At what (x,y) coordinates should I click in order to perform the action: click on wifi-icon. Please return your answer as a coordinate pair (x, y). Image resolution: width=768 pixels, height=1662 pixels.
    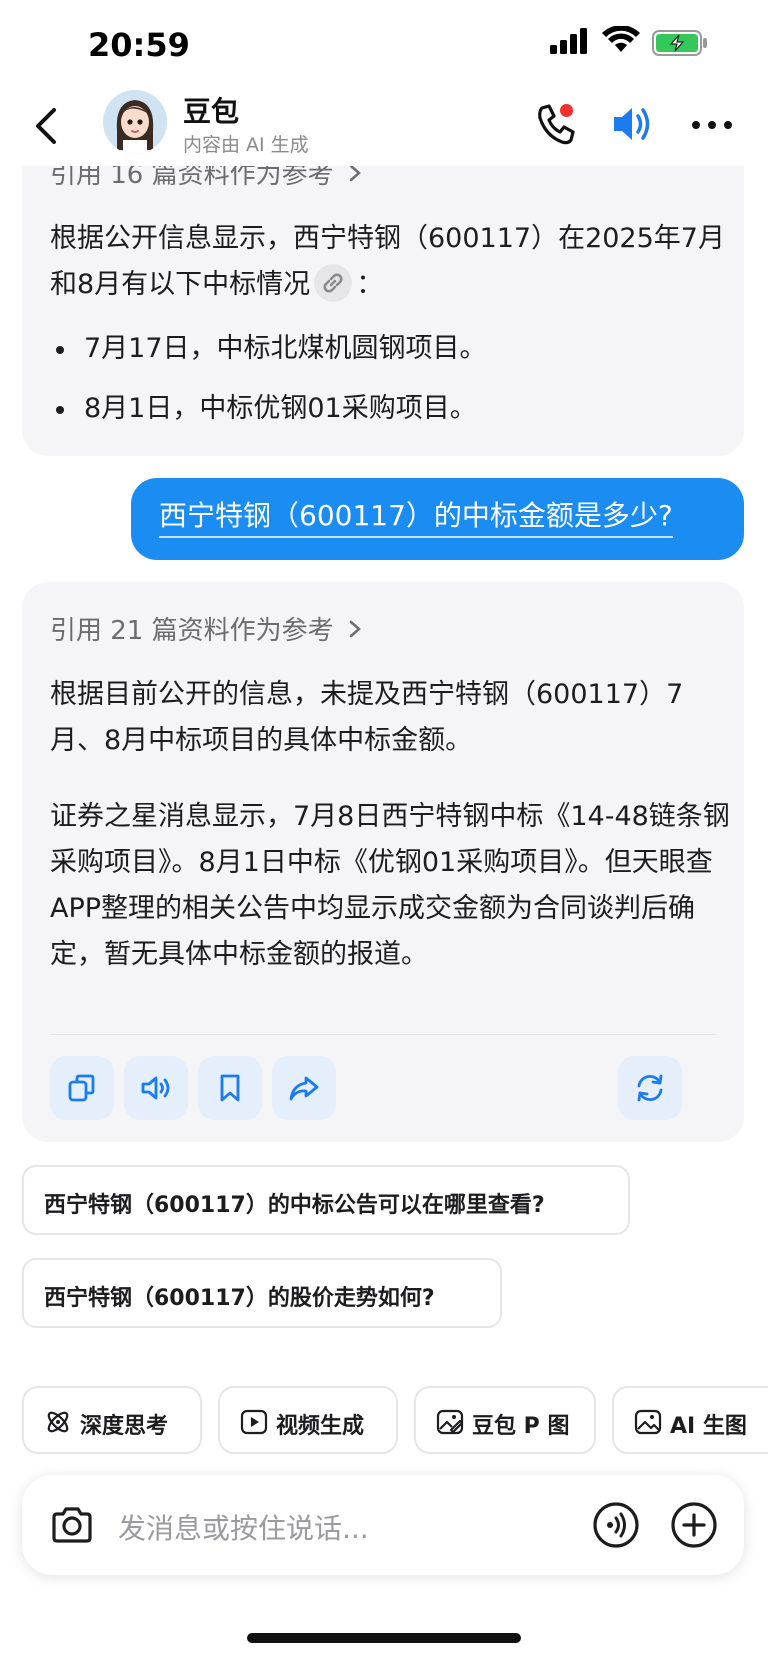
    Looking at the image, I should click on (621, 39).